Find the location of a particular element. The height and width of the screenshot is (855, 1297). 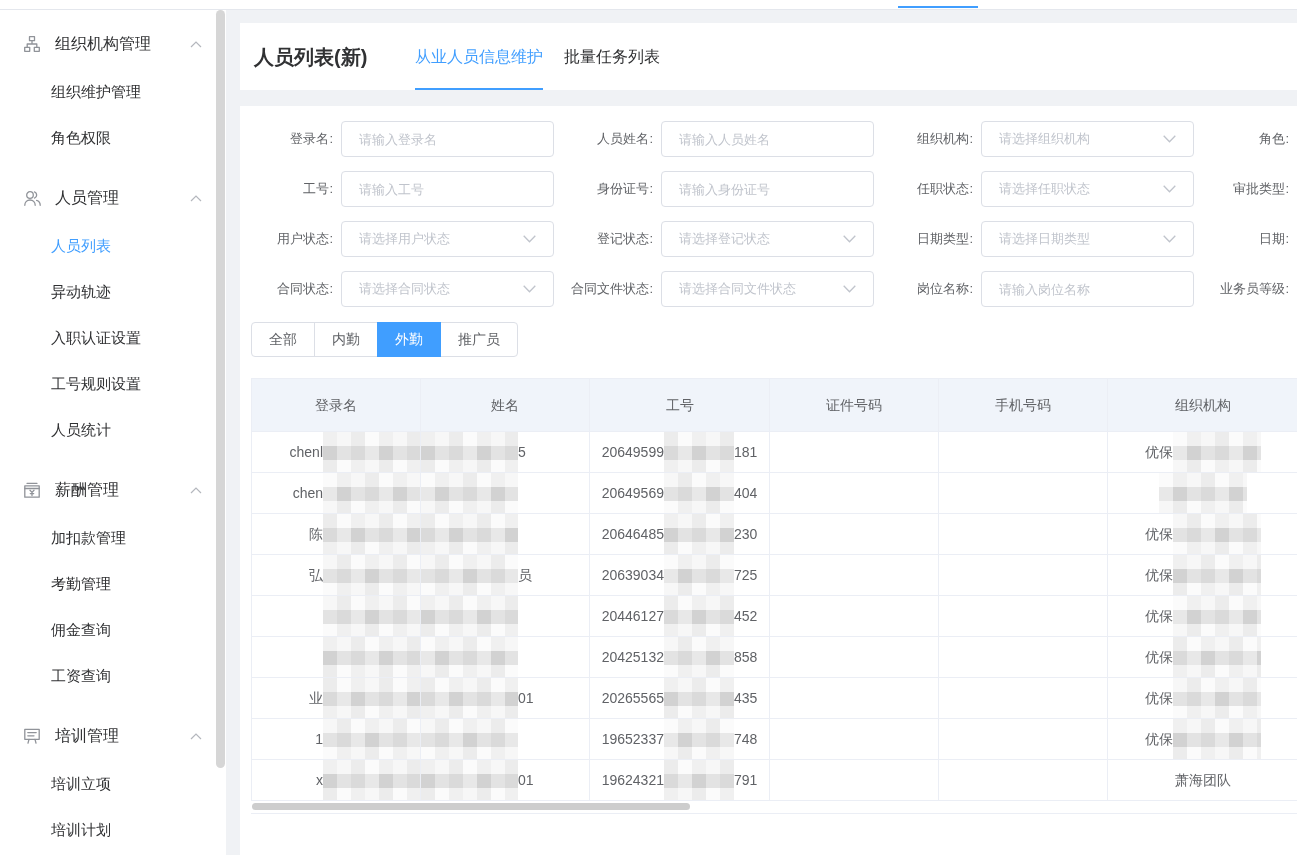

cell-text: 员 is located at coordinates (525, 575).